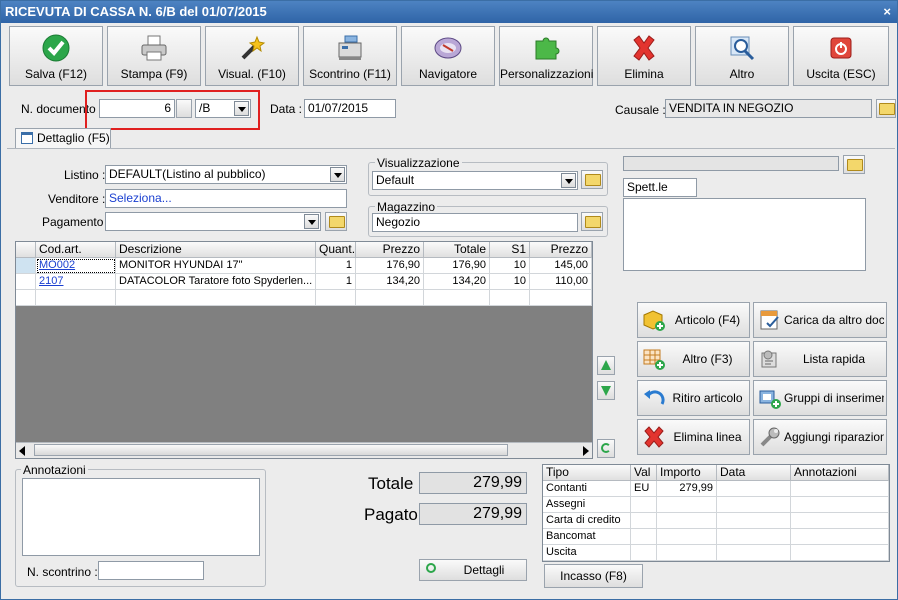  Describe the element at coordinates (731, 163) in the screenshot. I see `cliente-field` at that location.